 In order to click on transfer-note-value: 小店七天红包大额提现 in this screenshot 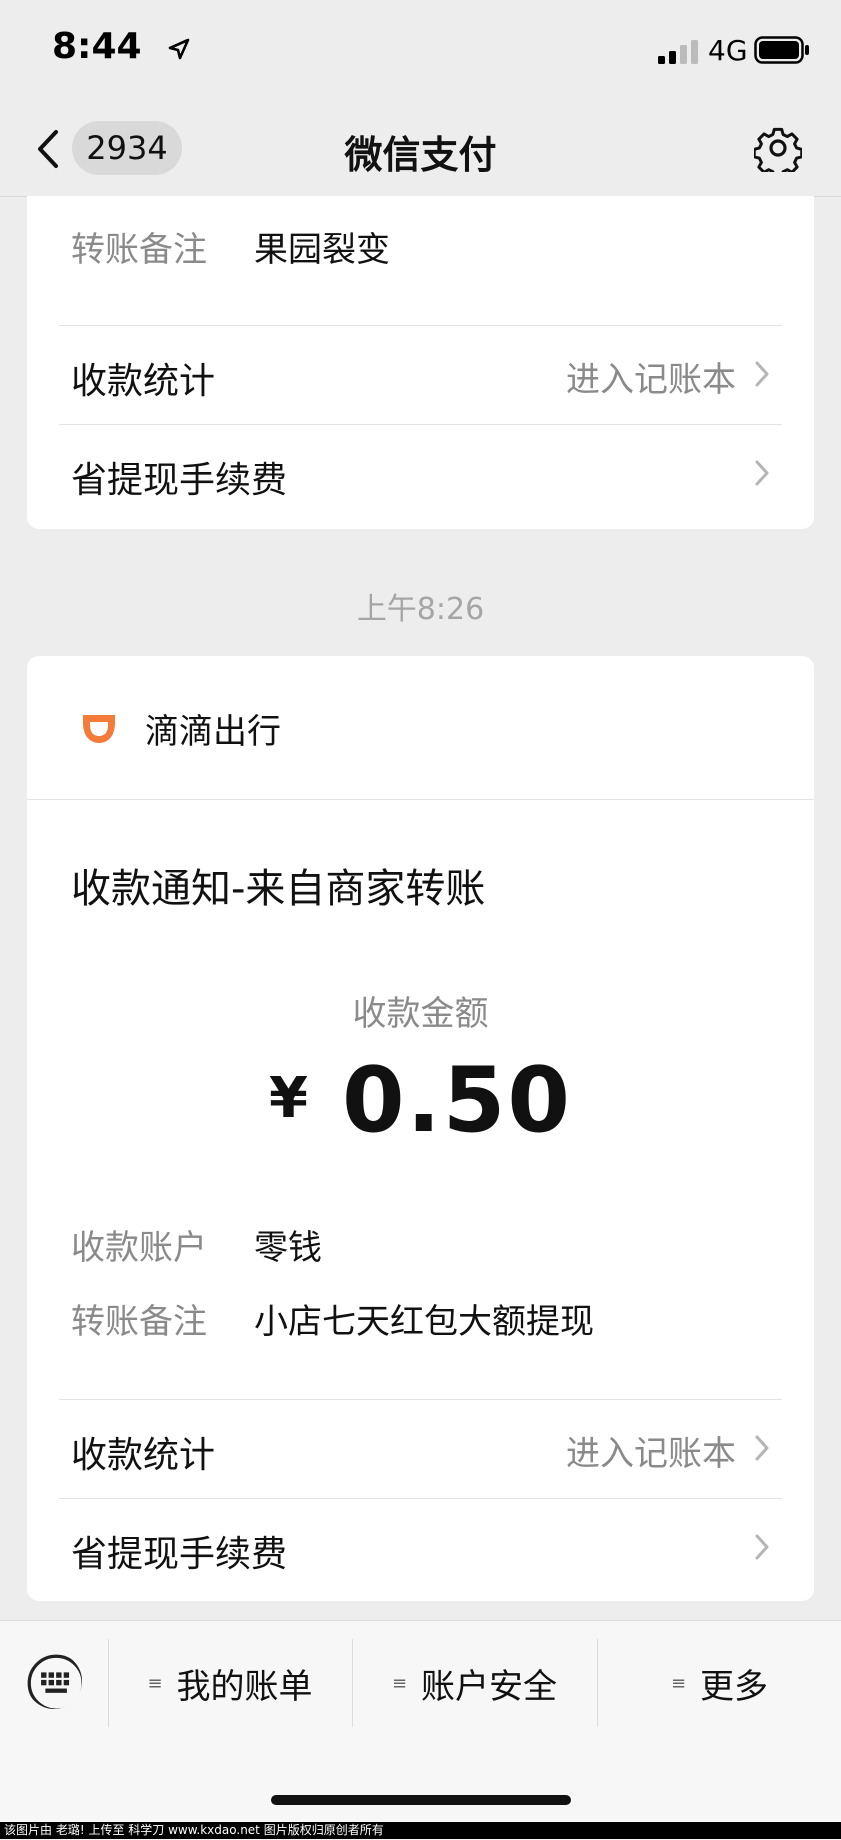, I will do `click(424, 1322)`.